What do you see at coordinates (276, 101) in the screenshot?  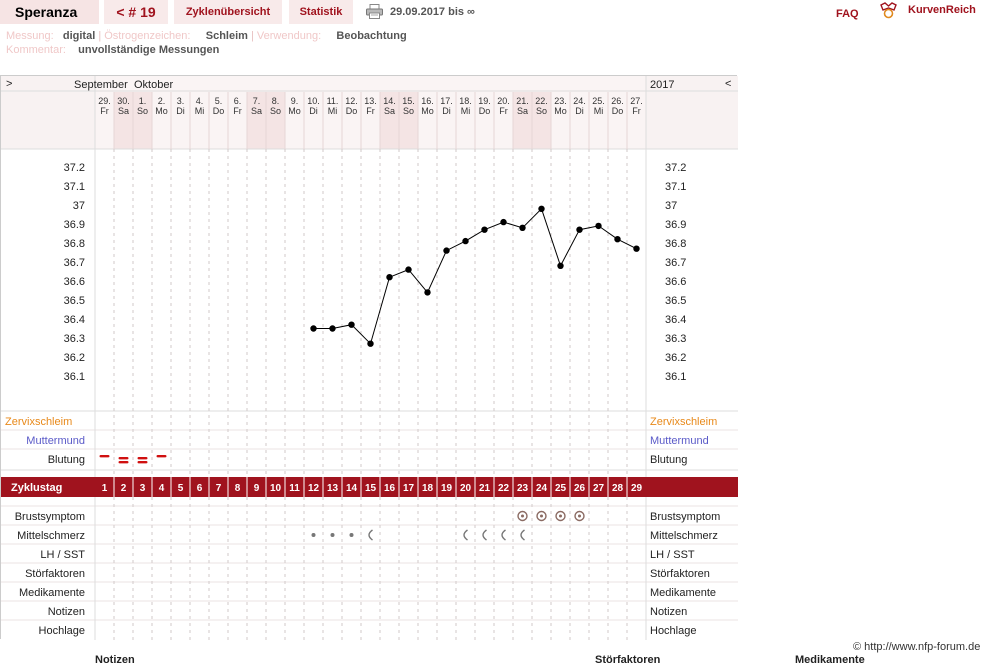 I see `day-date-label: 8.` at bounding box center [276, 101].